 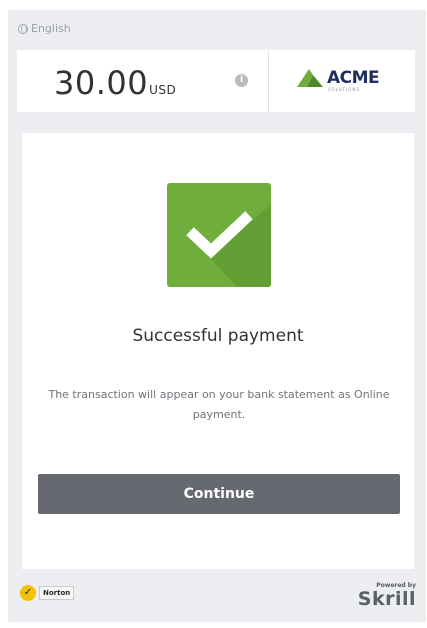 What do you see at coordinates (163, 90) in the screenshot?
I see `amount-currency: USD` at bounding box center [163, 90].